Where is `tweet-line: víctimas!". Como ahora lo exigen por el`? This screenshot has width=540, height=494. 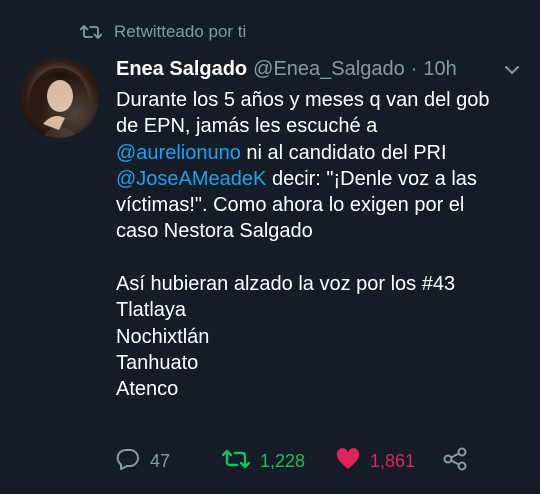
tweet-line: víctimas!". Como ahora lo exigen por el is located at coordinates (290, 205).